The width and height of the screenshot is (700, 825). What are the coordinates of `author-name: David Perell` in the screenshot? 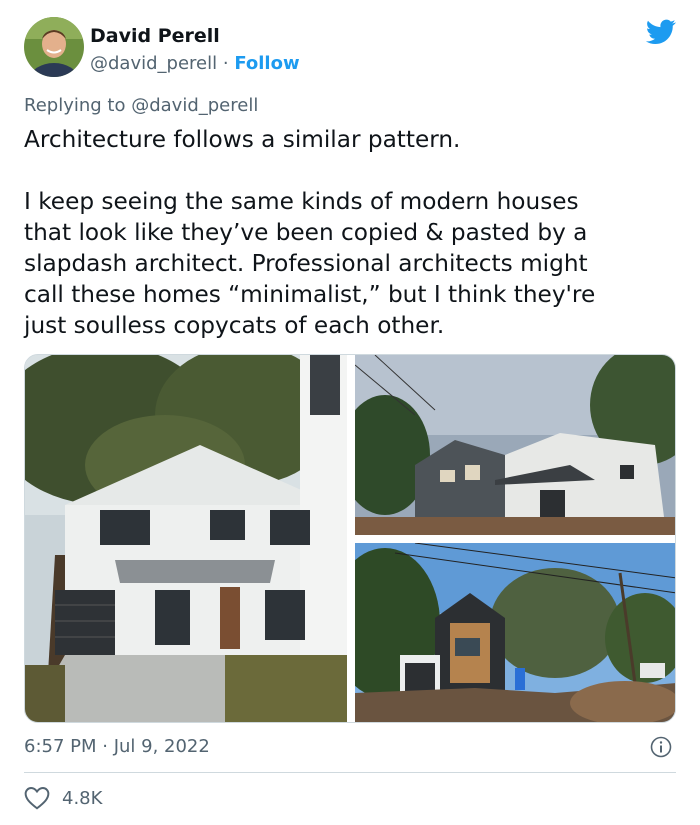 It's located at (155, 36).